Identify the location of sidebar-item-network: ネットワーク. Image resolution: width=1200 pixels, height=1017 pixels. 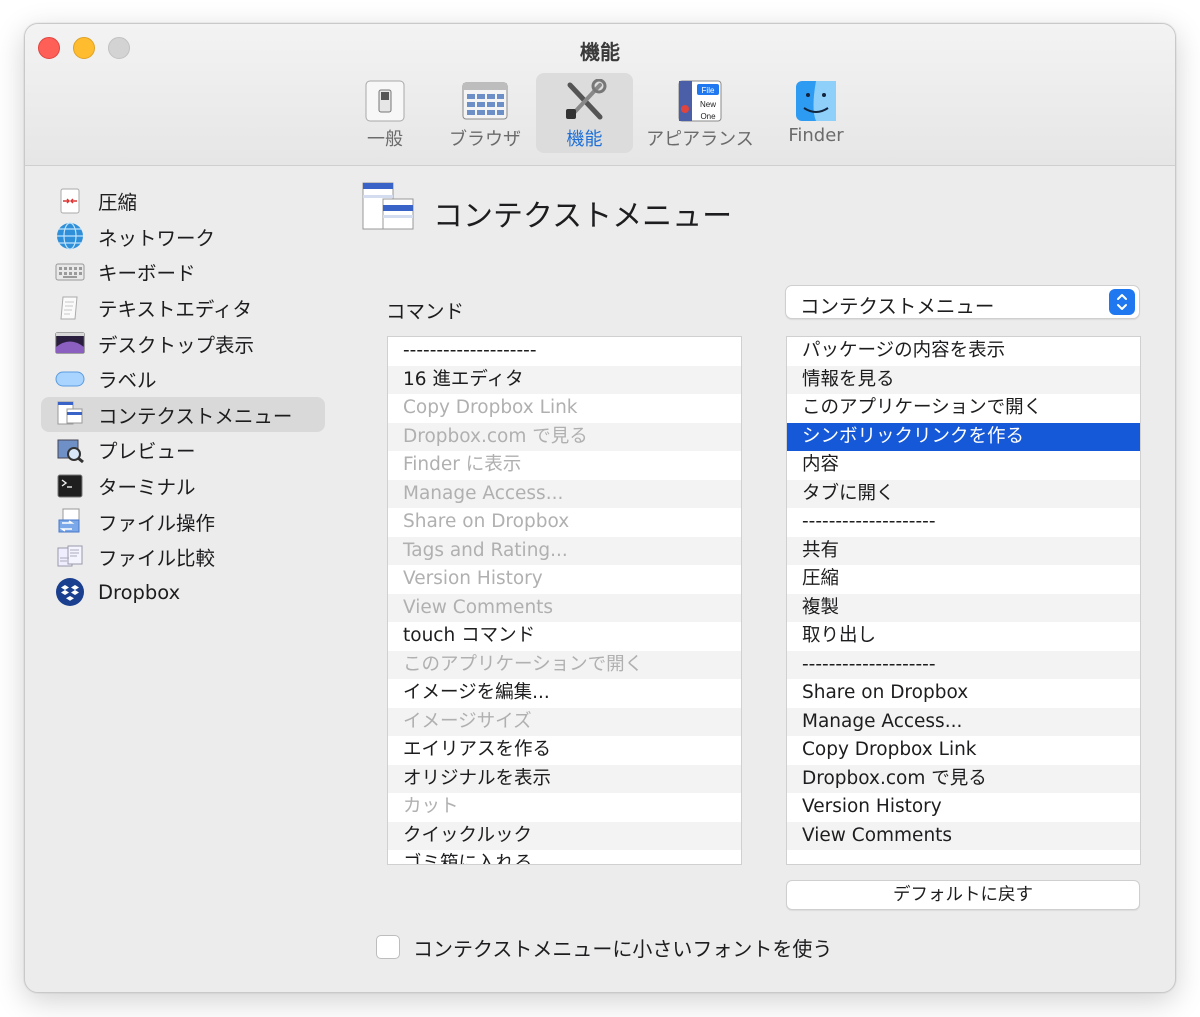
(183, 237).